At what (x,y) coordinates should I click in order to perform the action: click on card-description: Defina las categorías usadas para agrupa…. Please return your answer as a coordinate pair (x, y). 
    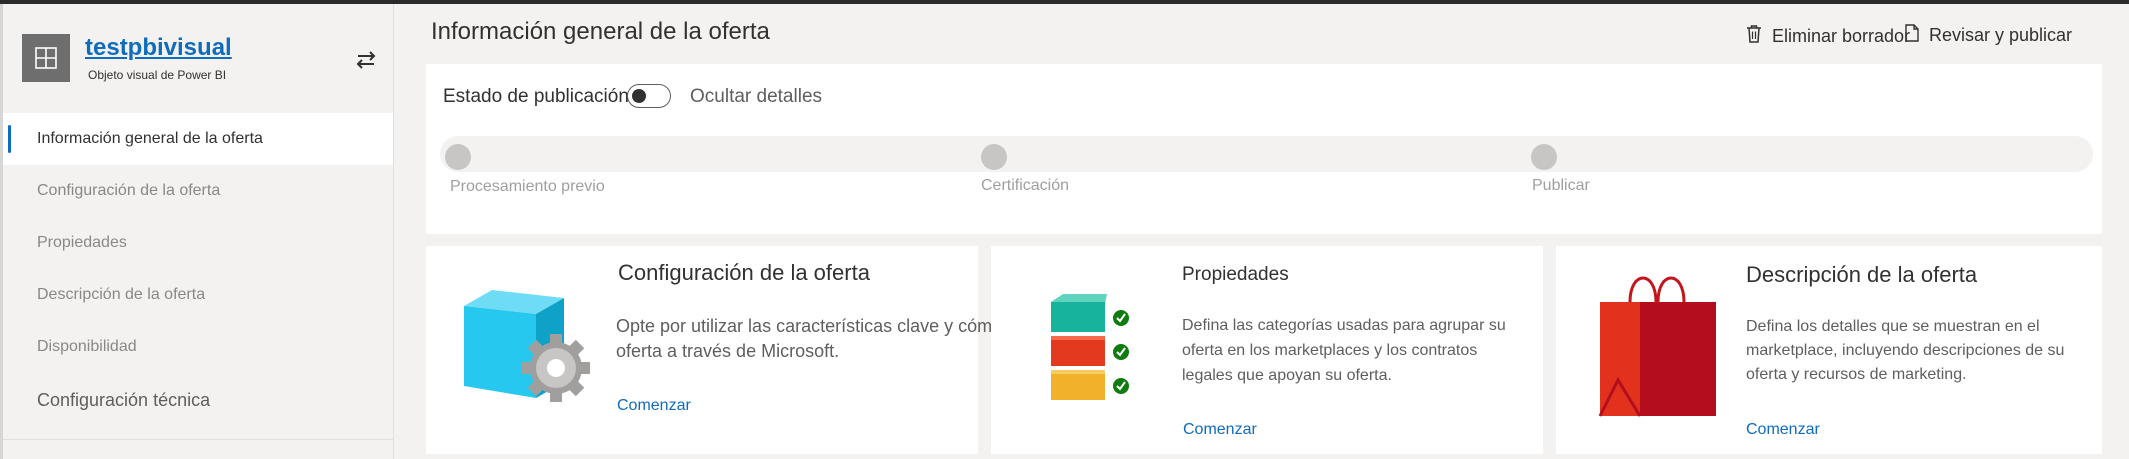
    Looking at the image, I should click on (1344, 350).